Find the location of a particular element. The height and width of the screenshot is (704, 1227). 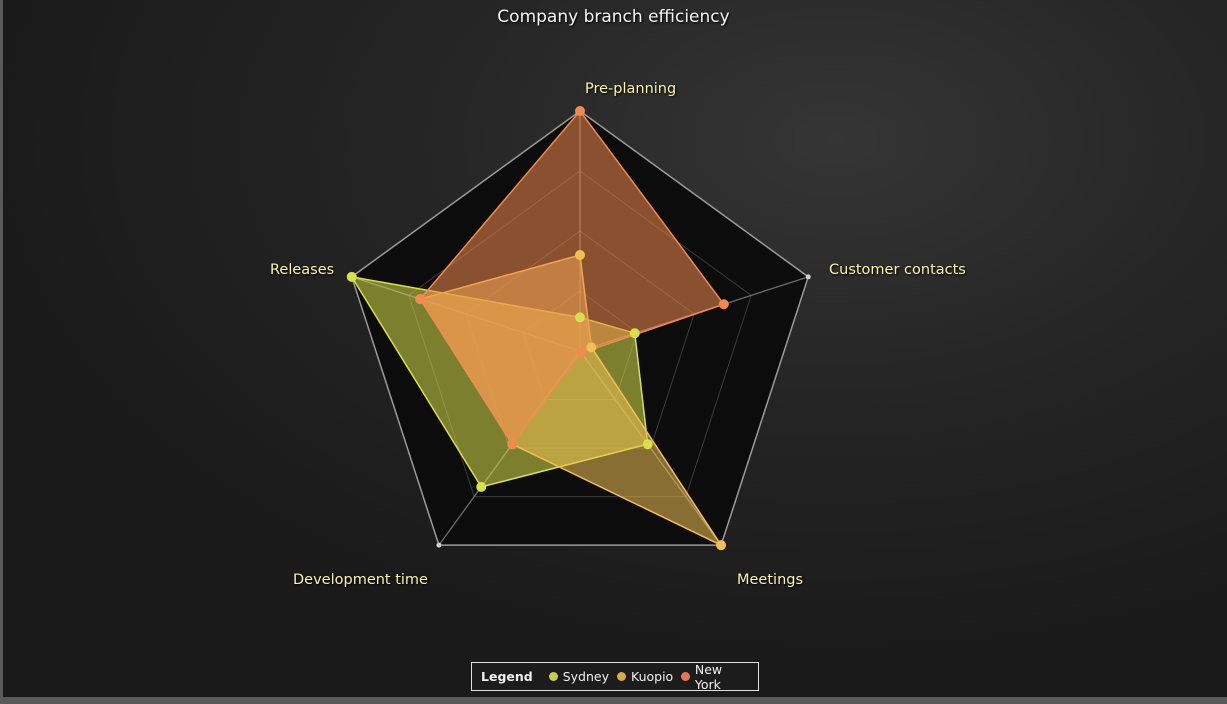

axis-label-meetings: Meetings is located at coordinates (770, 580).